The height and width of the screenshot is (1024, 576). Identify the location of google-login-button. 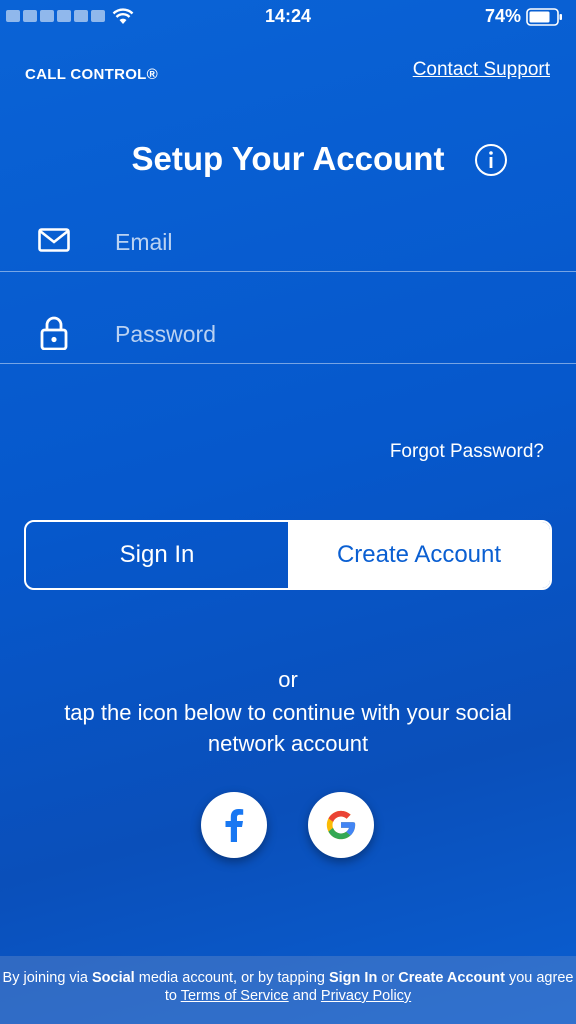
(341, 825).